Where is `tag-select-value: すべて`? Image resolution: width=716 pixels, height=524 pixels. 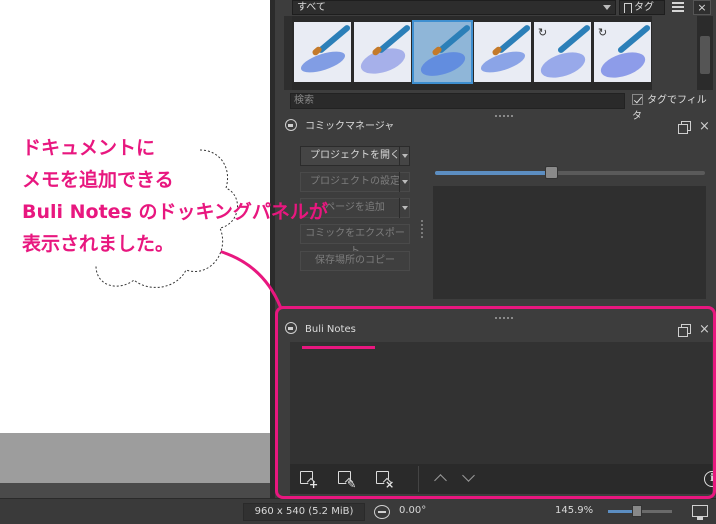
tag-select-value: すべて is located at coordinates (311, 7).